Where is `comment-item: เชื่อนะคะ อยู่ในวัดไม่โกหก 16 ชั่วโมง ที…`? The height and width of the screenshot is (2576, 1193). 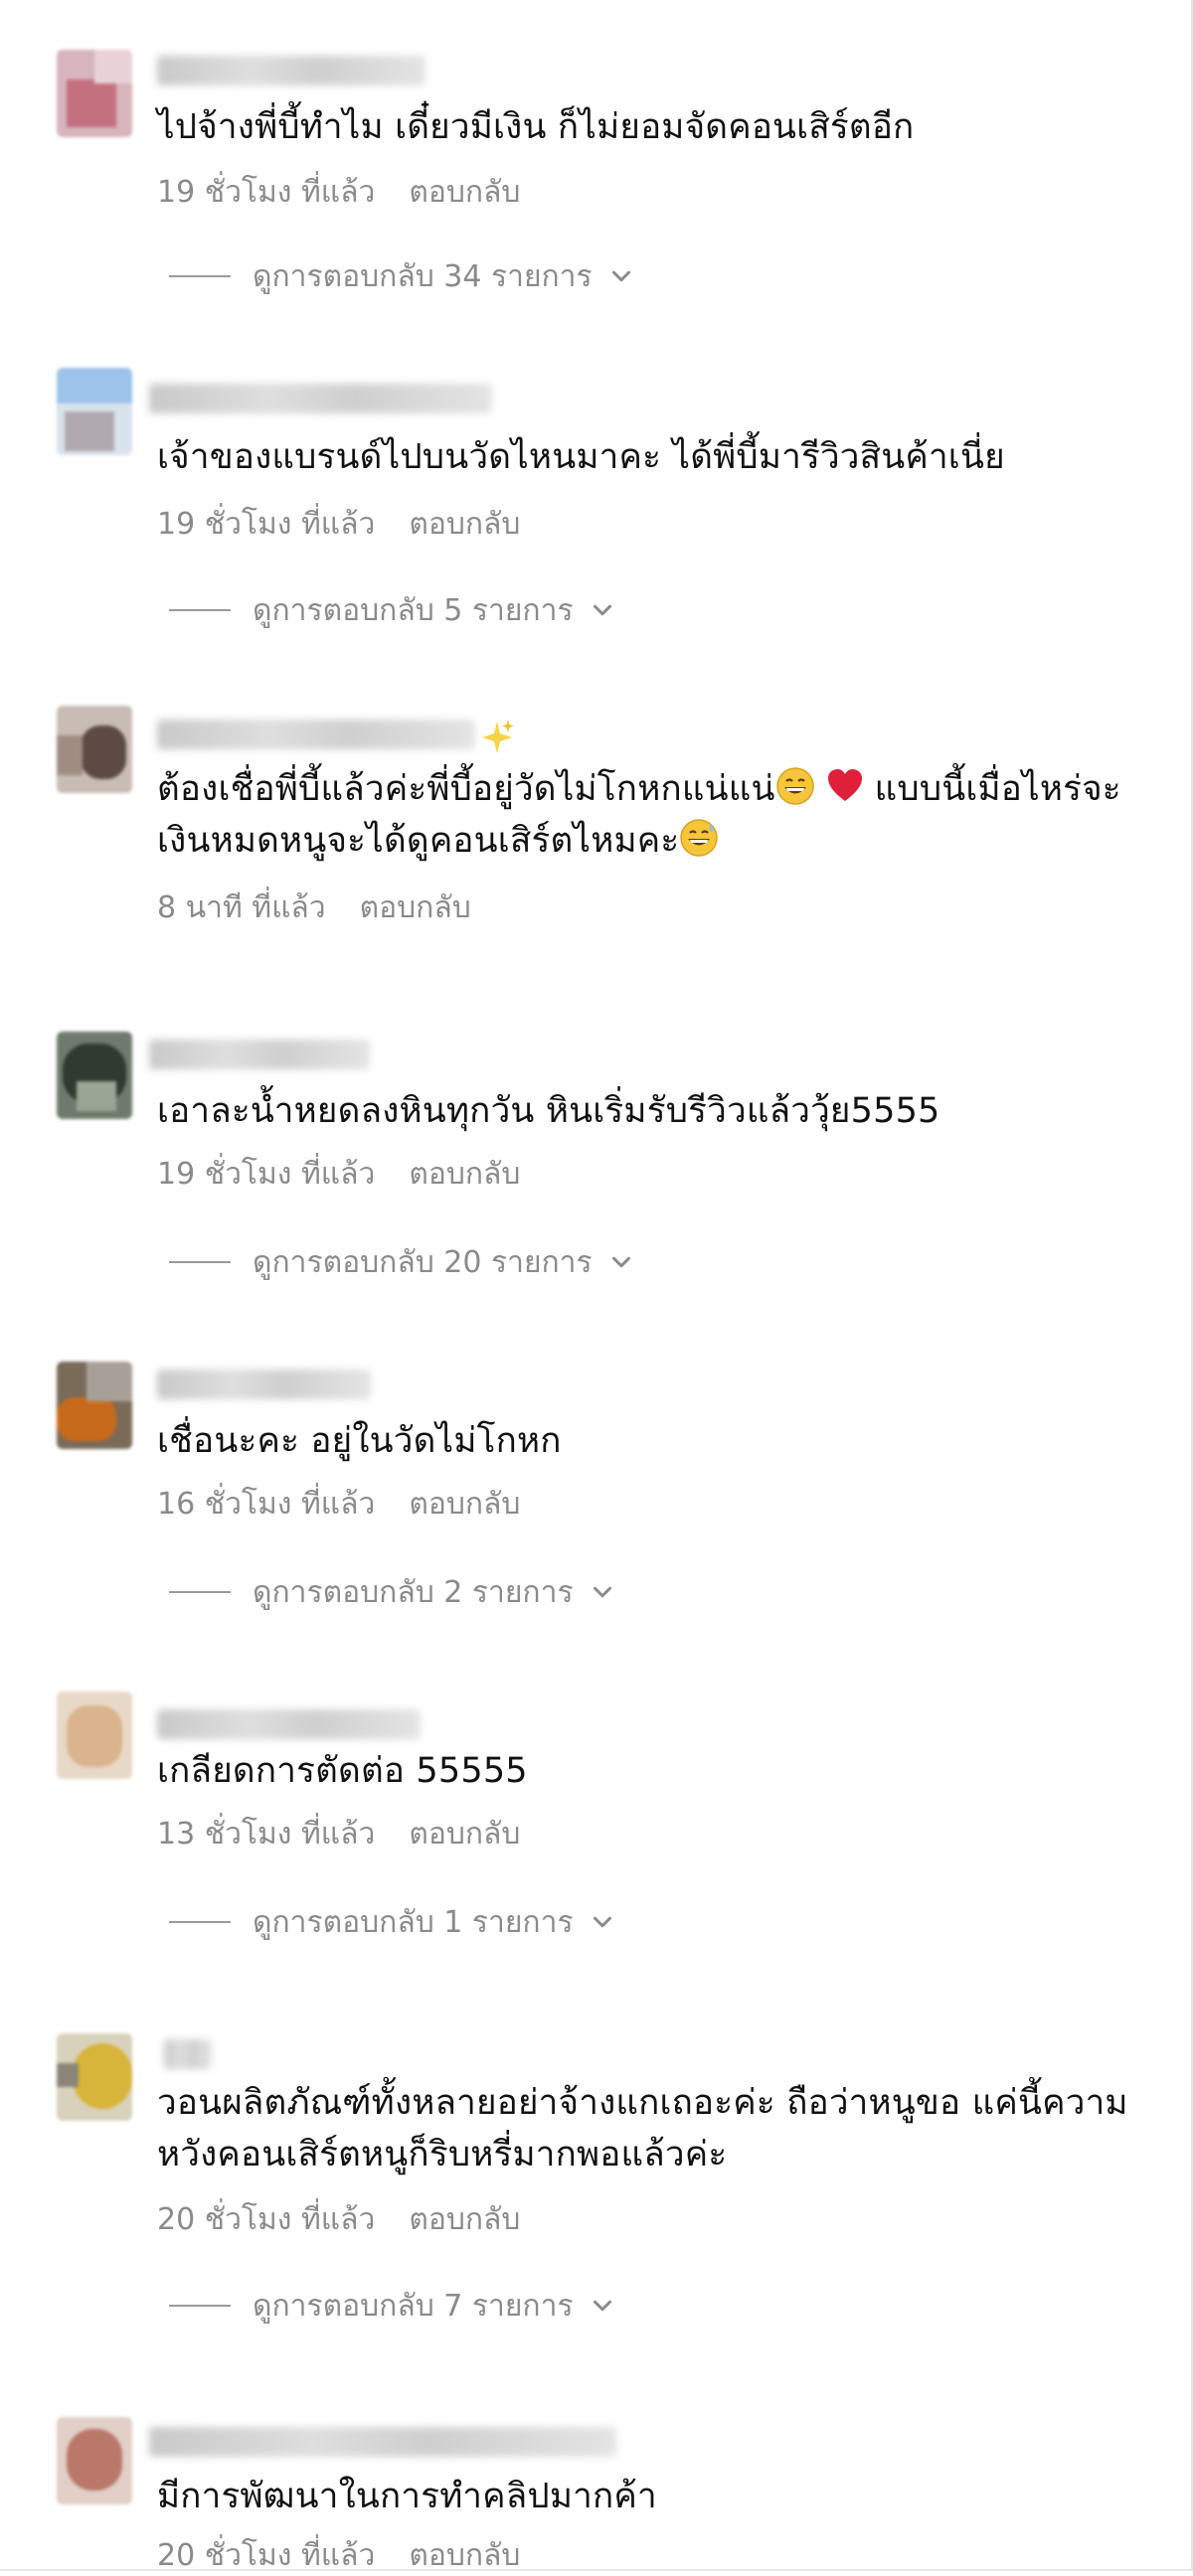 comment-item: เชื่อนะคะ อยู่ในวัดไม่โกหก 16 ชั่วโมง ที… is located at coordinates (596, 1501).